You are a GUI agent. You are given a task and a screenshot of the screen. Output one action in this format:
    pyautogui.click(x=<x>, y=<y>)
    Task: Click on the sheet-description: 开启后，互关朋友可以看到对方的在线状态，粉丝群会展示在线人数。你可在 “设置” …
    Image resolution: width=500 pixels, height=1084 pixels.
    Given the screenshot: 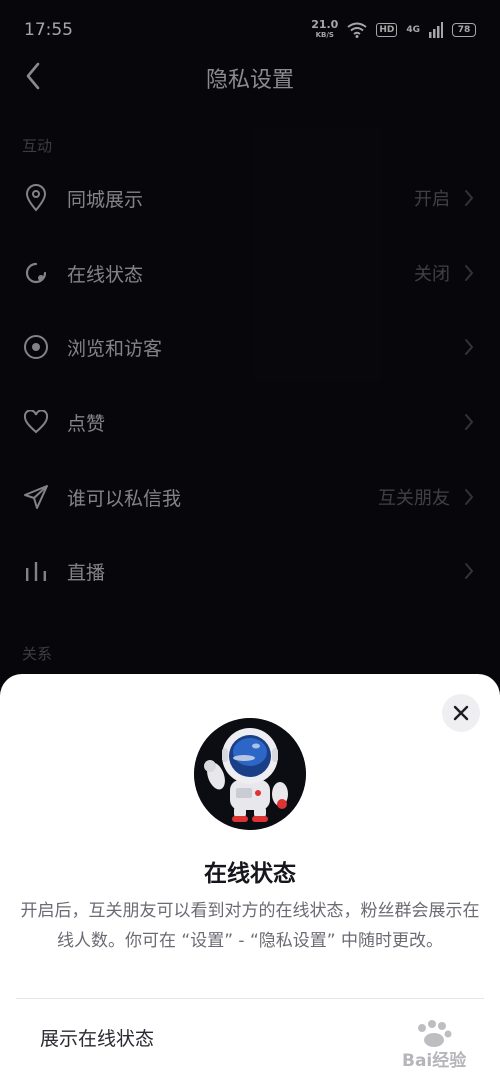 What is the action you would take?
    pyautogui.click(x=250, y=926)
    